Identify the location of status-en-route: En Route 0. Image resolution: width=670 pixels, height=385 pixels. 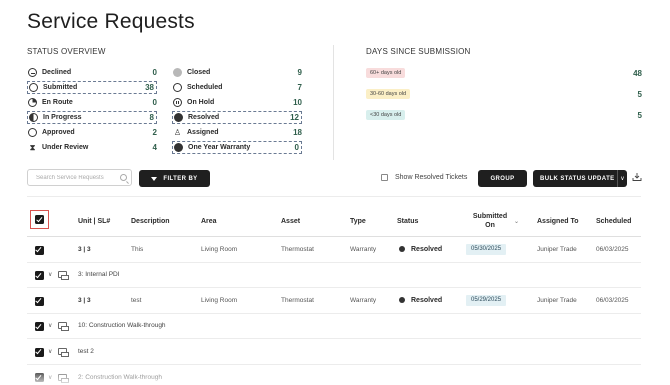
(92, 102).